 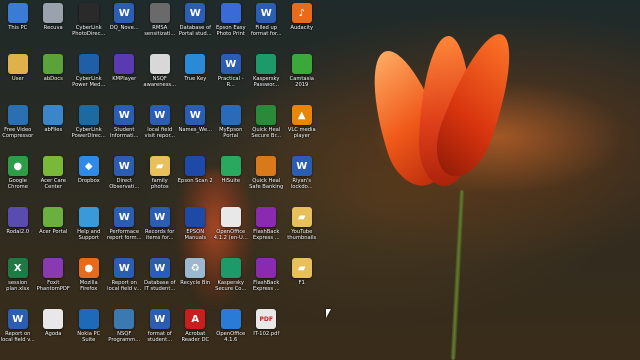 What do you see at coordinates (302, 229) in the screenshot?
I see `desktop-shortcut: ▰ YouTube thumbnails` at bounding box center [302, 229].